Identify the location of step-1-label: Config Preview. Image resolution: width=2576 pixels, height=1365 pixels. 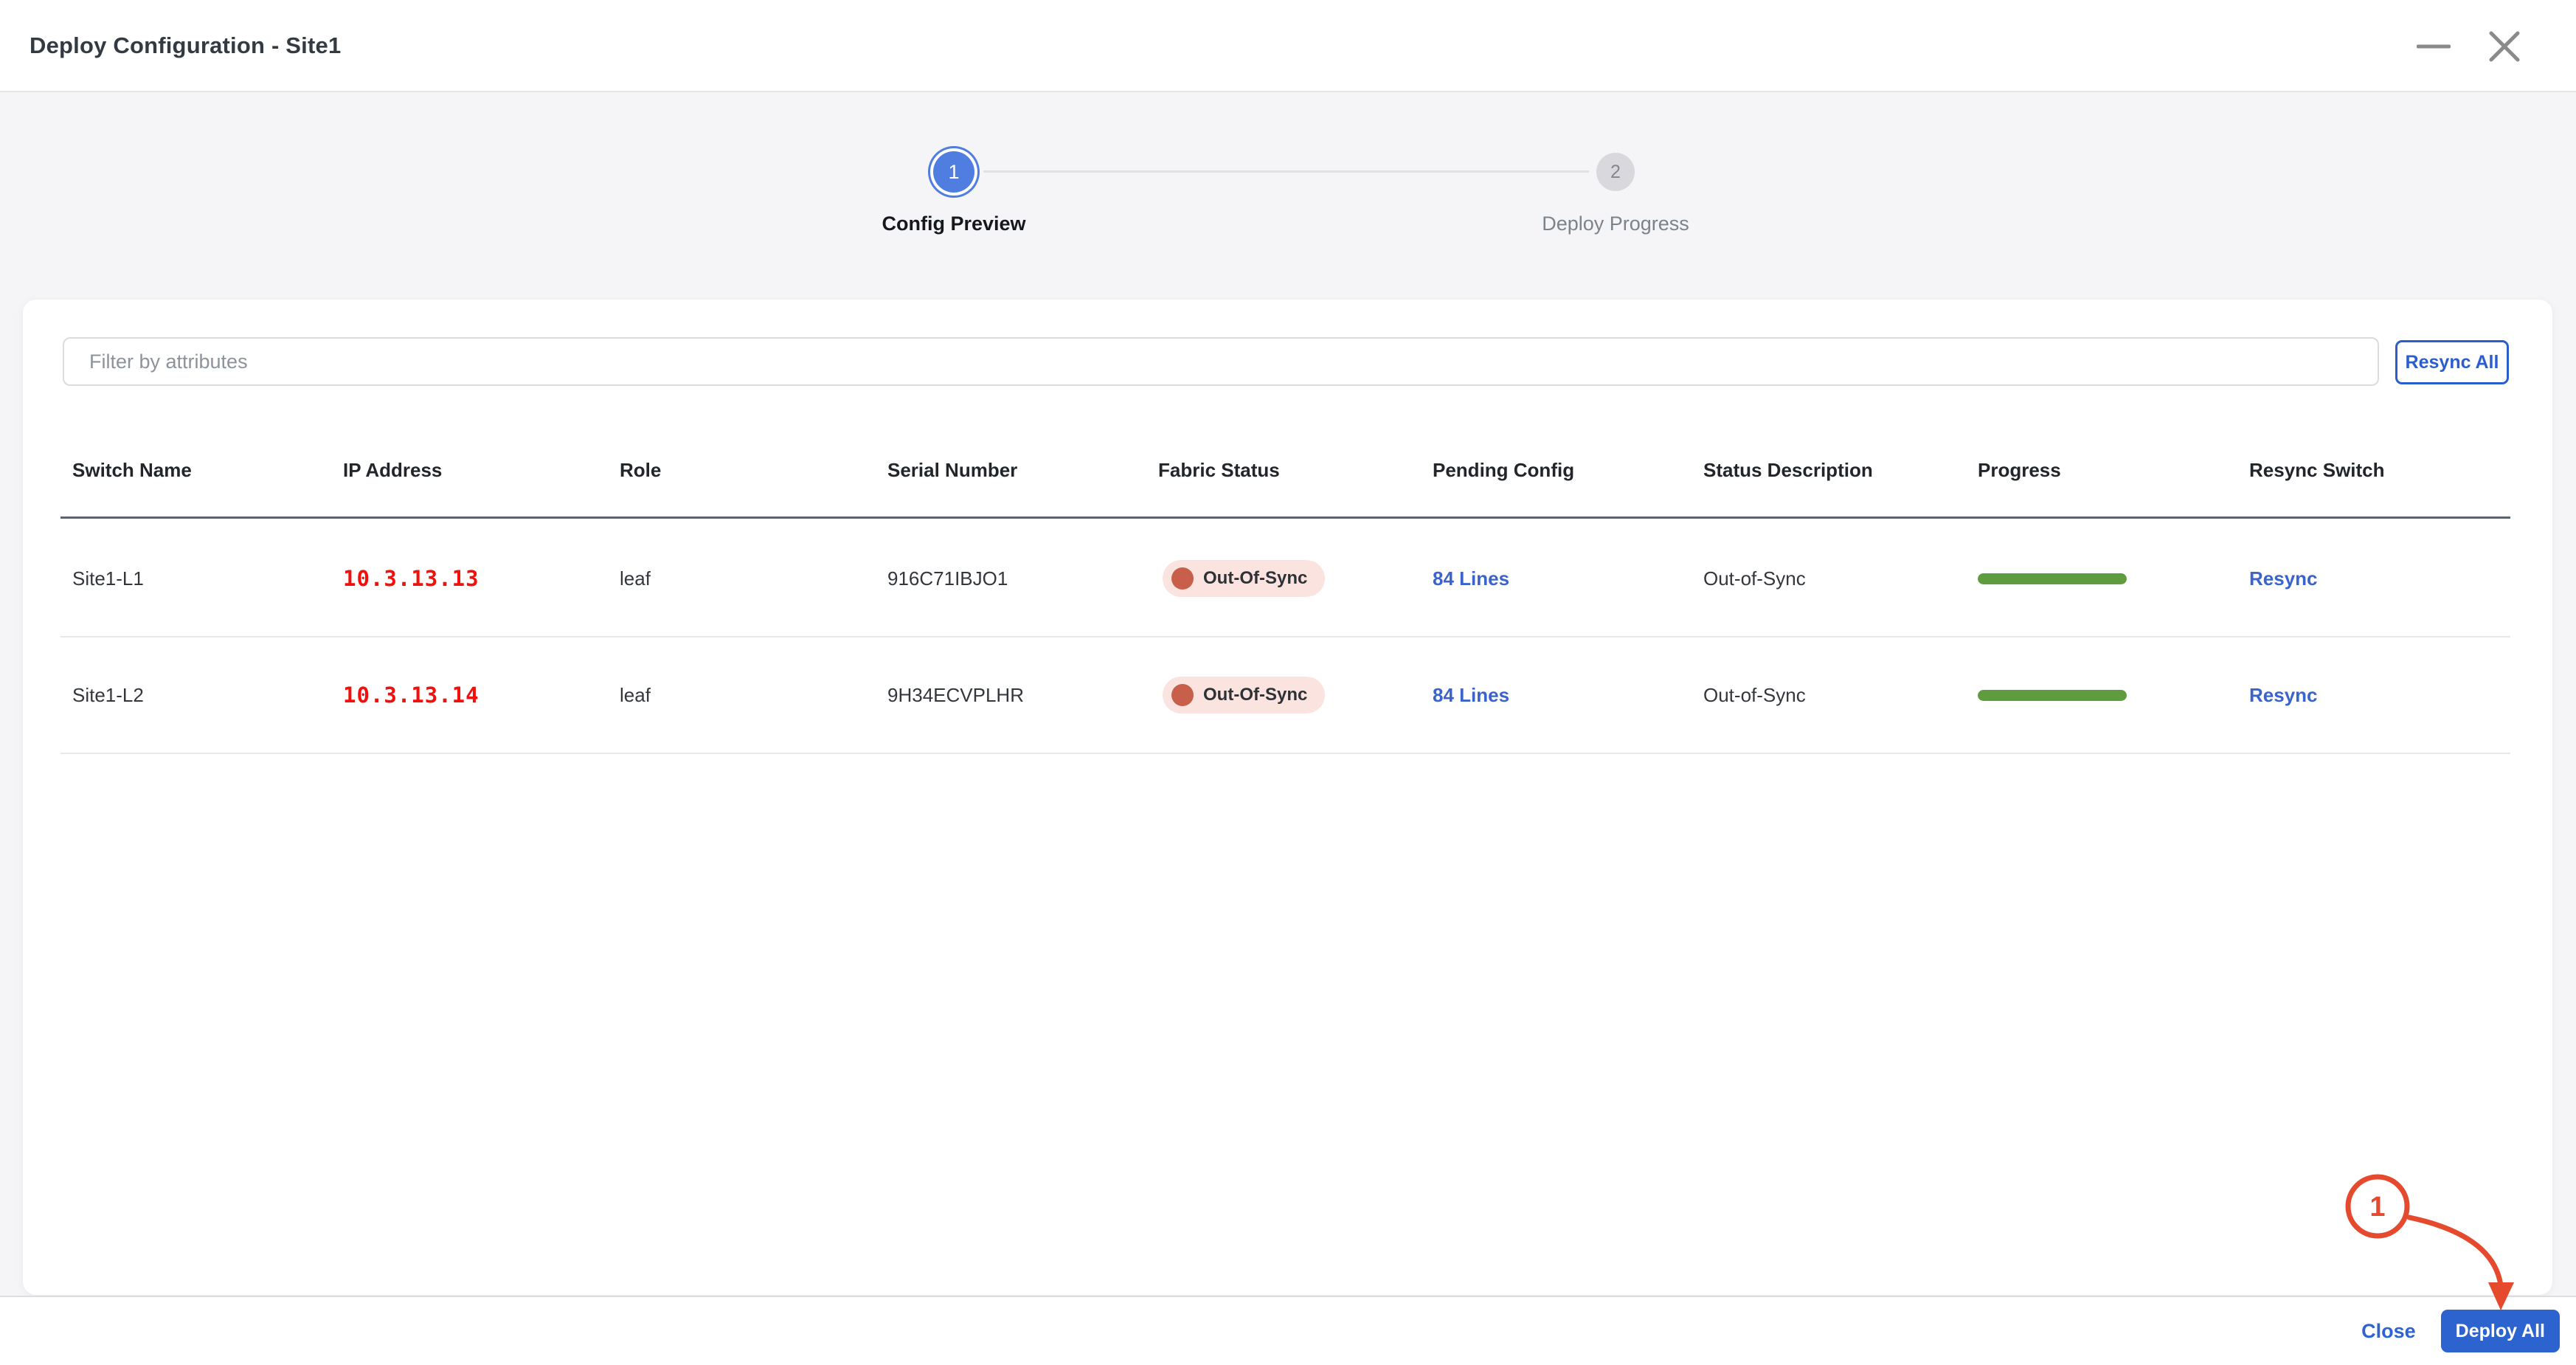
(954, 224).